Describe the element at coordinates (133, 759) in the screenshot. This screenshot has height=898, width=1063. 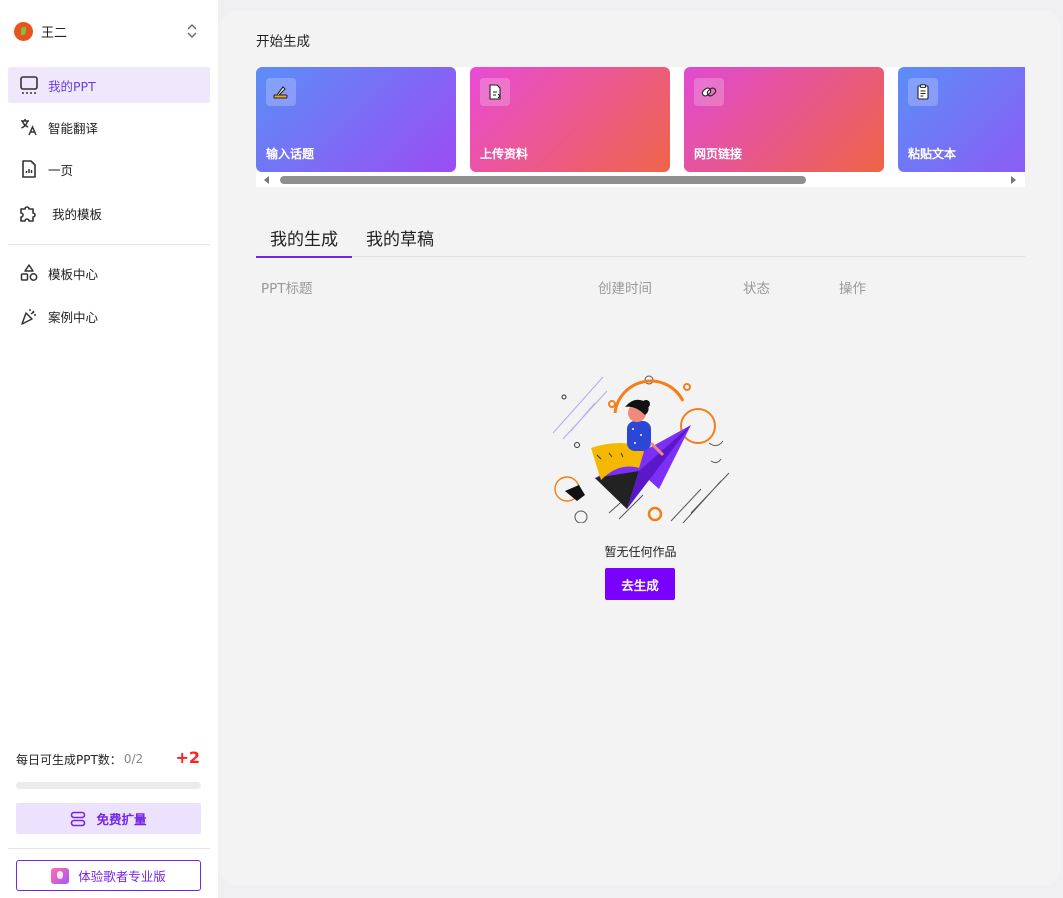
I see `quota-value: 0/2` at that location.